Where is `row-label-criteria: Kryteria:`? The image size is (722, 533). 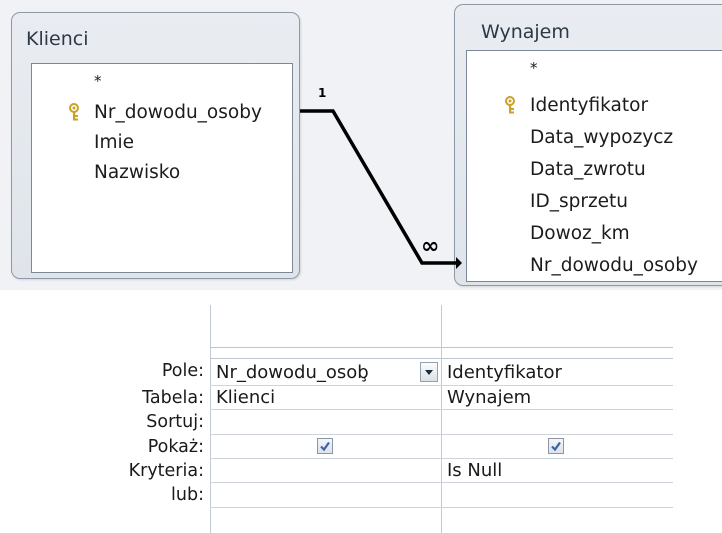
row-label-criteria: Kryteria: is located at coordinates (166, 471).